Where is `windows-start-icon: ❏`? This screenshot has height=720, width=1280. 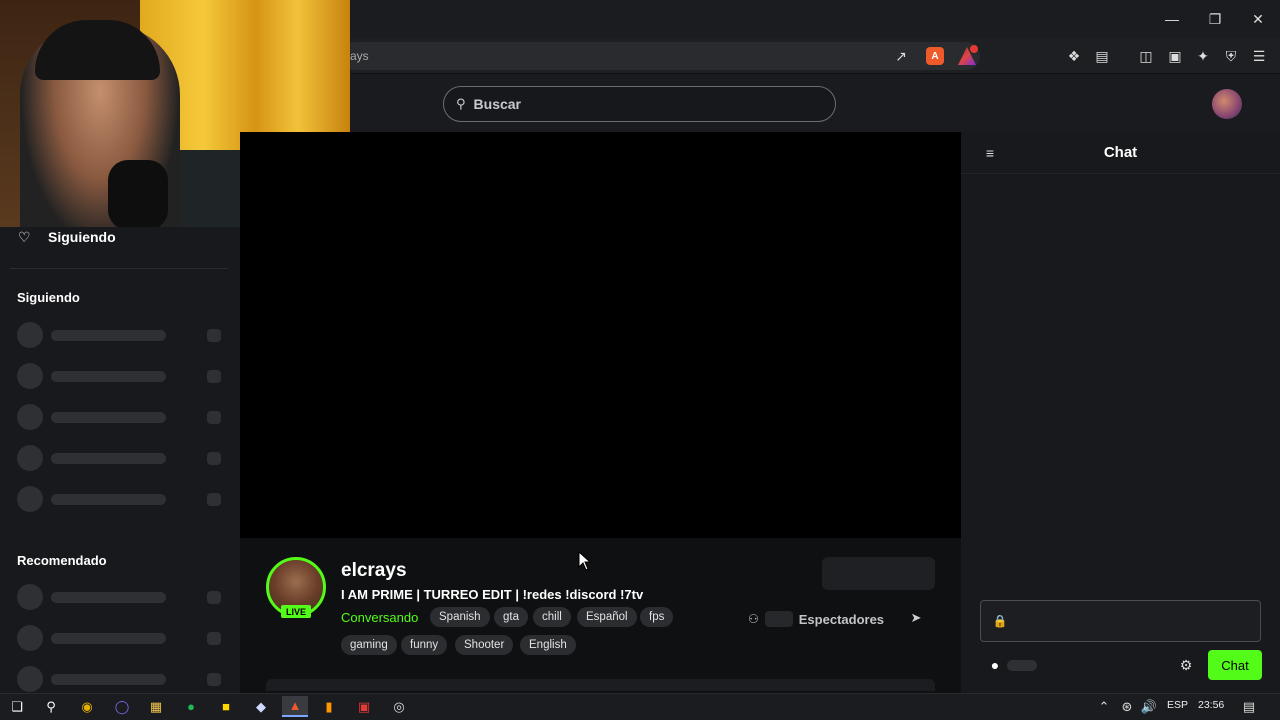
windows-start-icon: ❏ is located at coordinates (17, 706).